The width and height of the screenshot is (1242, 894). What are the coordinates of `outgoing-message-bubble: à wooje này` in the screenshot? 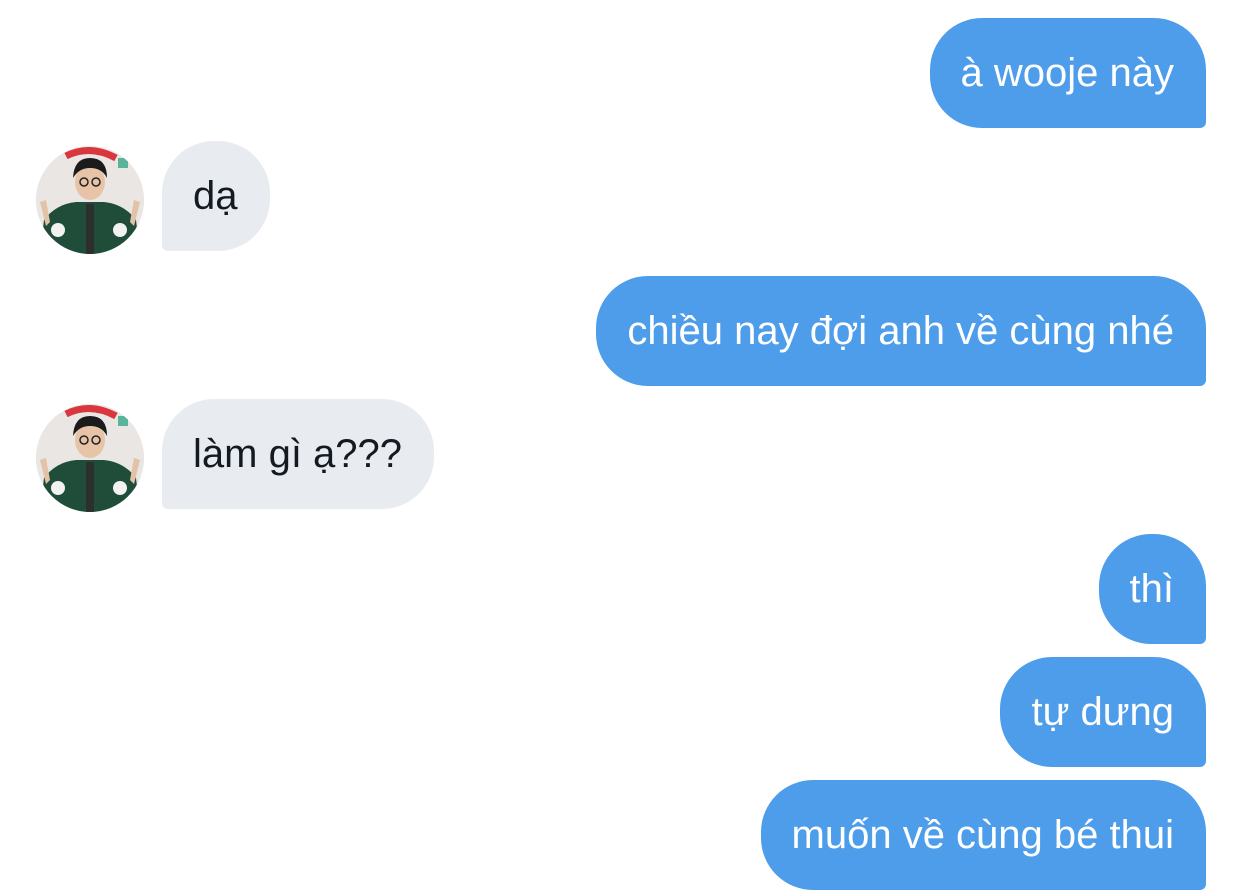 It's located at (1067, 73).